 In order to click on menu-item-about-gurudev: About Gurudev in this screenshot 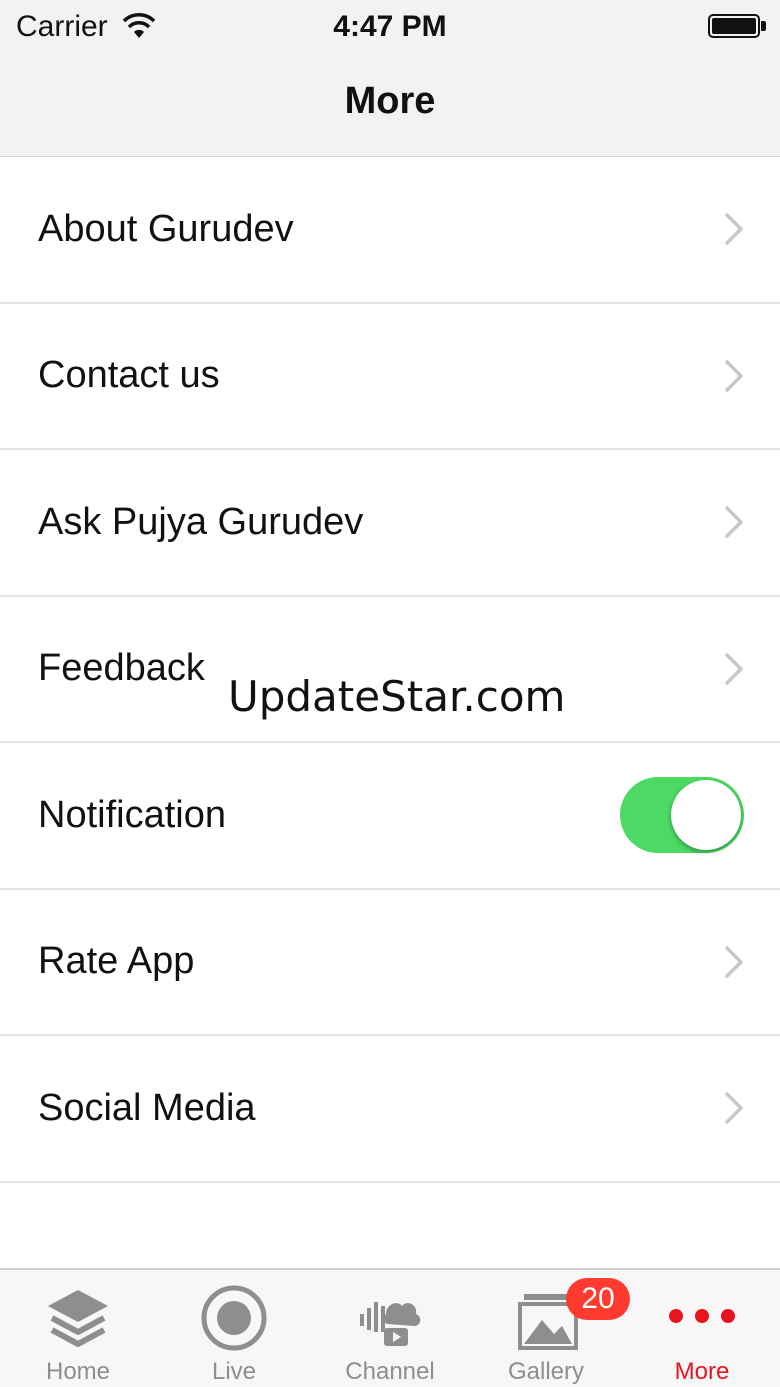, I will do `click(390, 230)`.